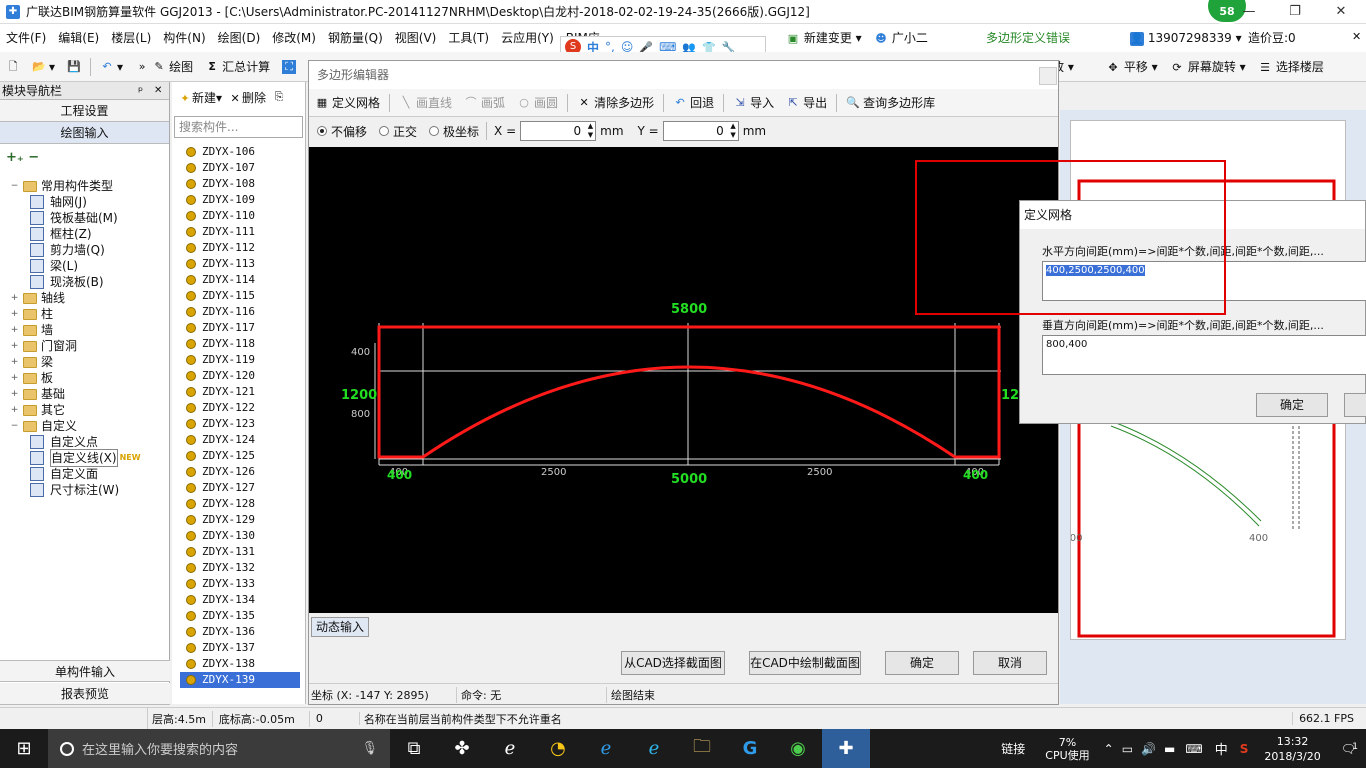 Image resolution: width=1366 pixels, height=768 pixels. What do you see at coordinates (1148, 749) in the screenshot?
I see `volume-icon: 🔊` at bounding box center [1148, 749].